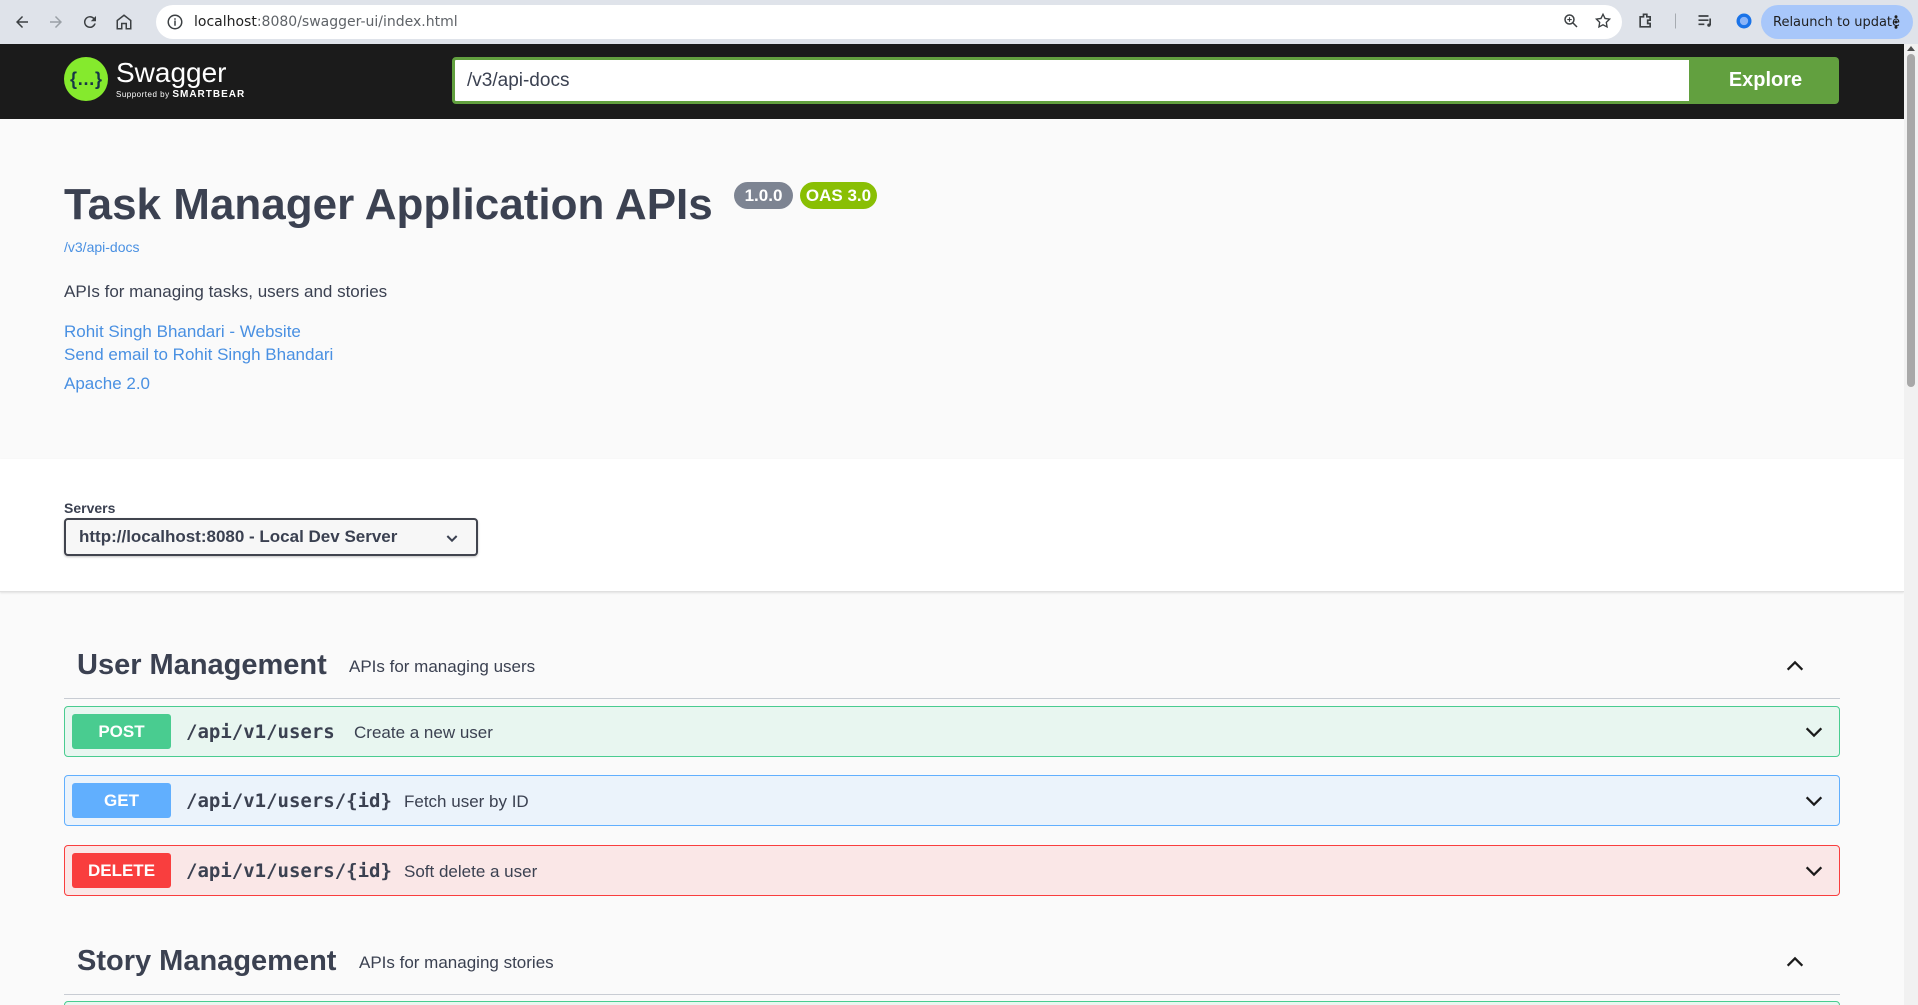  Describe the element at coordinates (1706, 21) in the screenshot. I see `media-controls-icon` at that location.